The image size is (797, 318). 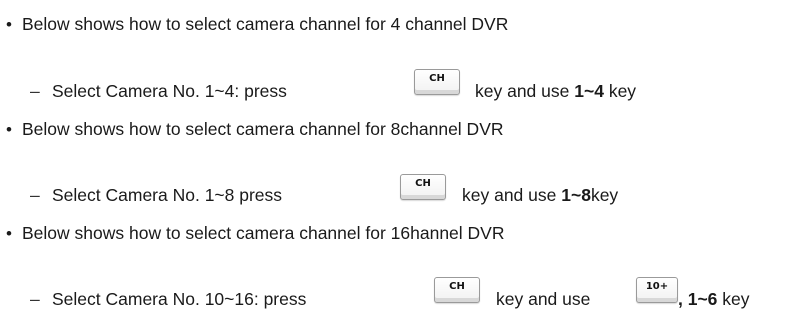 I want to click on section-1-step: – Select Camera No. 1~4: press, so click(x=158, y=91).